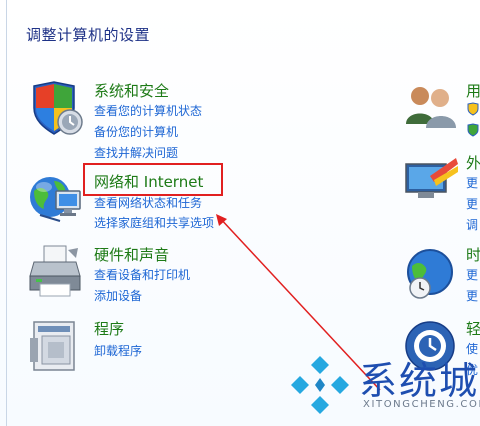 Image resolution: width=480 pixels, height=426 pixels. I want to click on watermark: 系统城 XITONGCHENG.COM, so click(382, 388).